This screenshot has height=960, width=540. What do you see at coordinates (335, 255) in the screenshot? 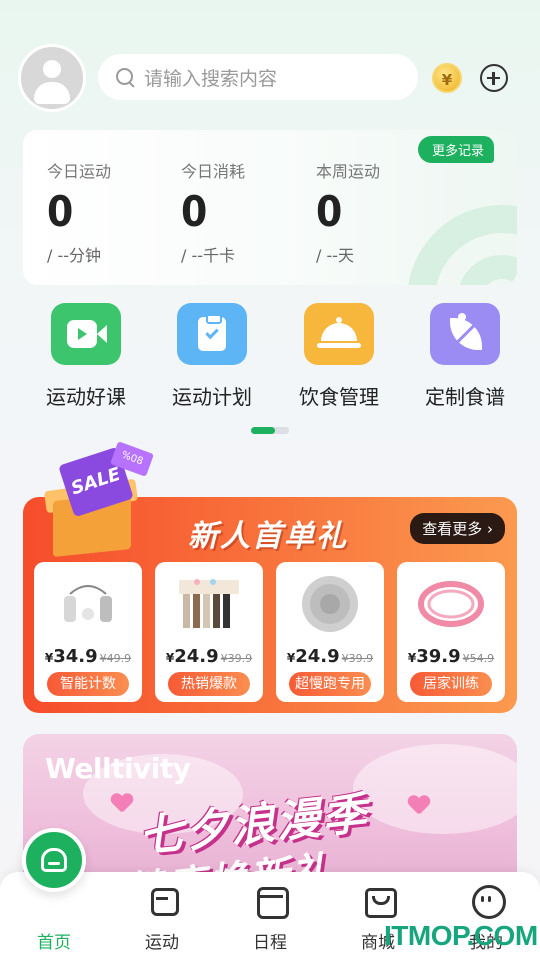
I see `stat-unit: / --天` at bounding box center [335, 255].